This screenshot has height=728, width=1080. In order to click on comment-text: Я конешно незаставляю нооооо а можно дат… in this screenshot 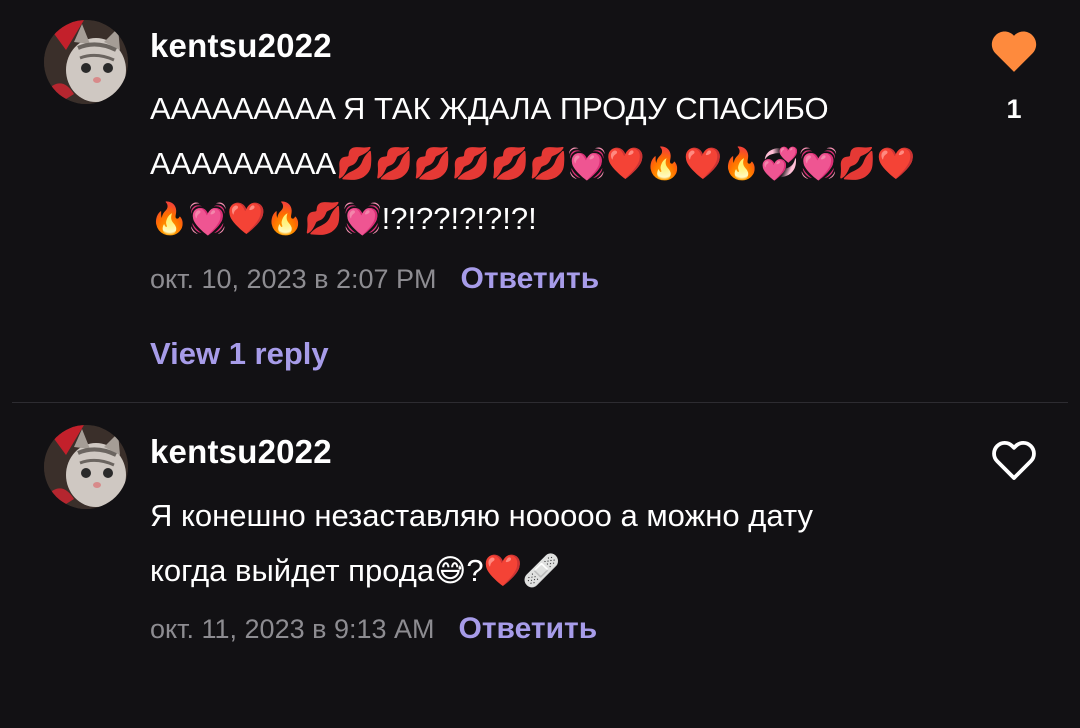, I will do `click(486, 543)`.